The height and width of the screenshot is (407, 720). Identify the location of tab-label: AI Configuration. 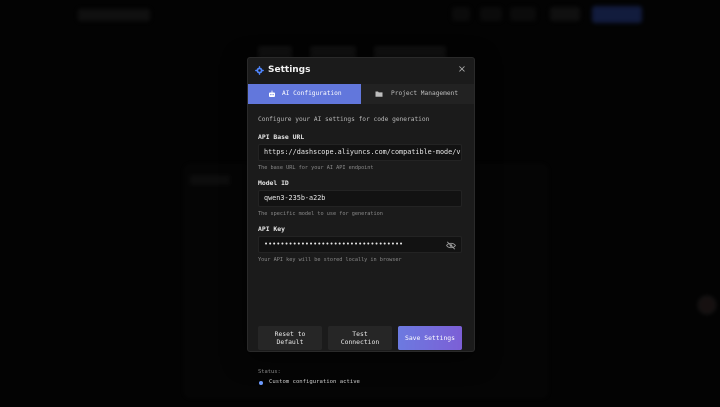
(312, 93).